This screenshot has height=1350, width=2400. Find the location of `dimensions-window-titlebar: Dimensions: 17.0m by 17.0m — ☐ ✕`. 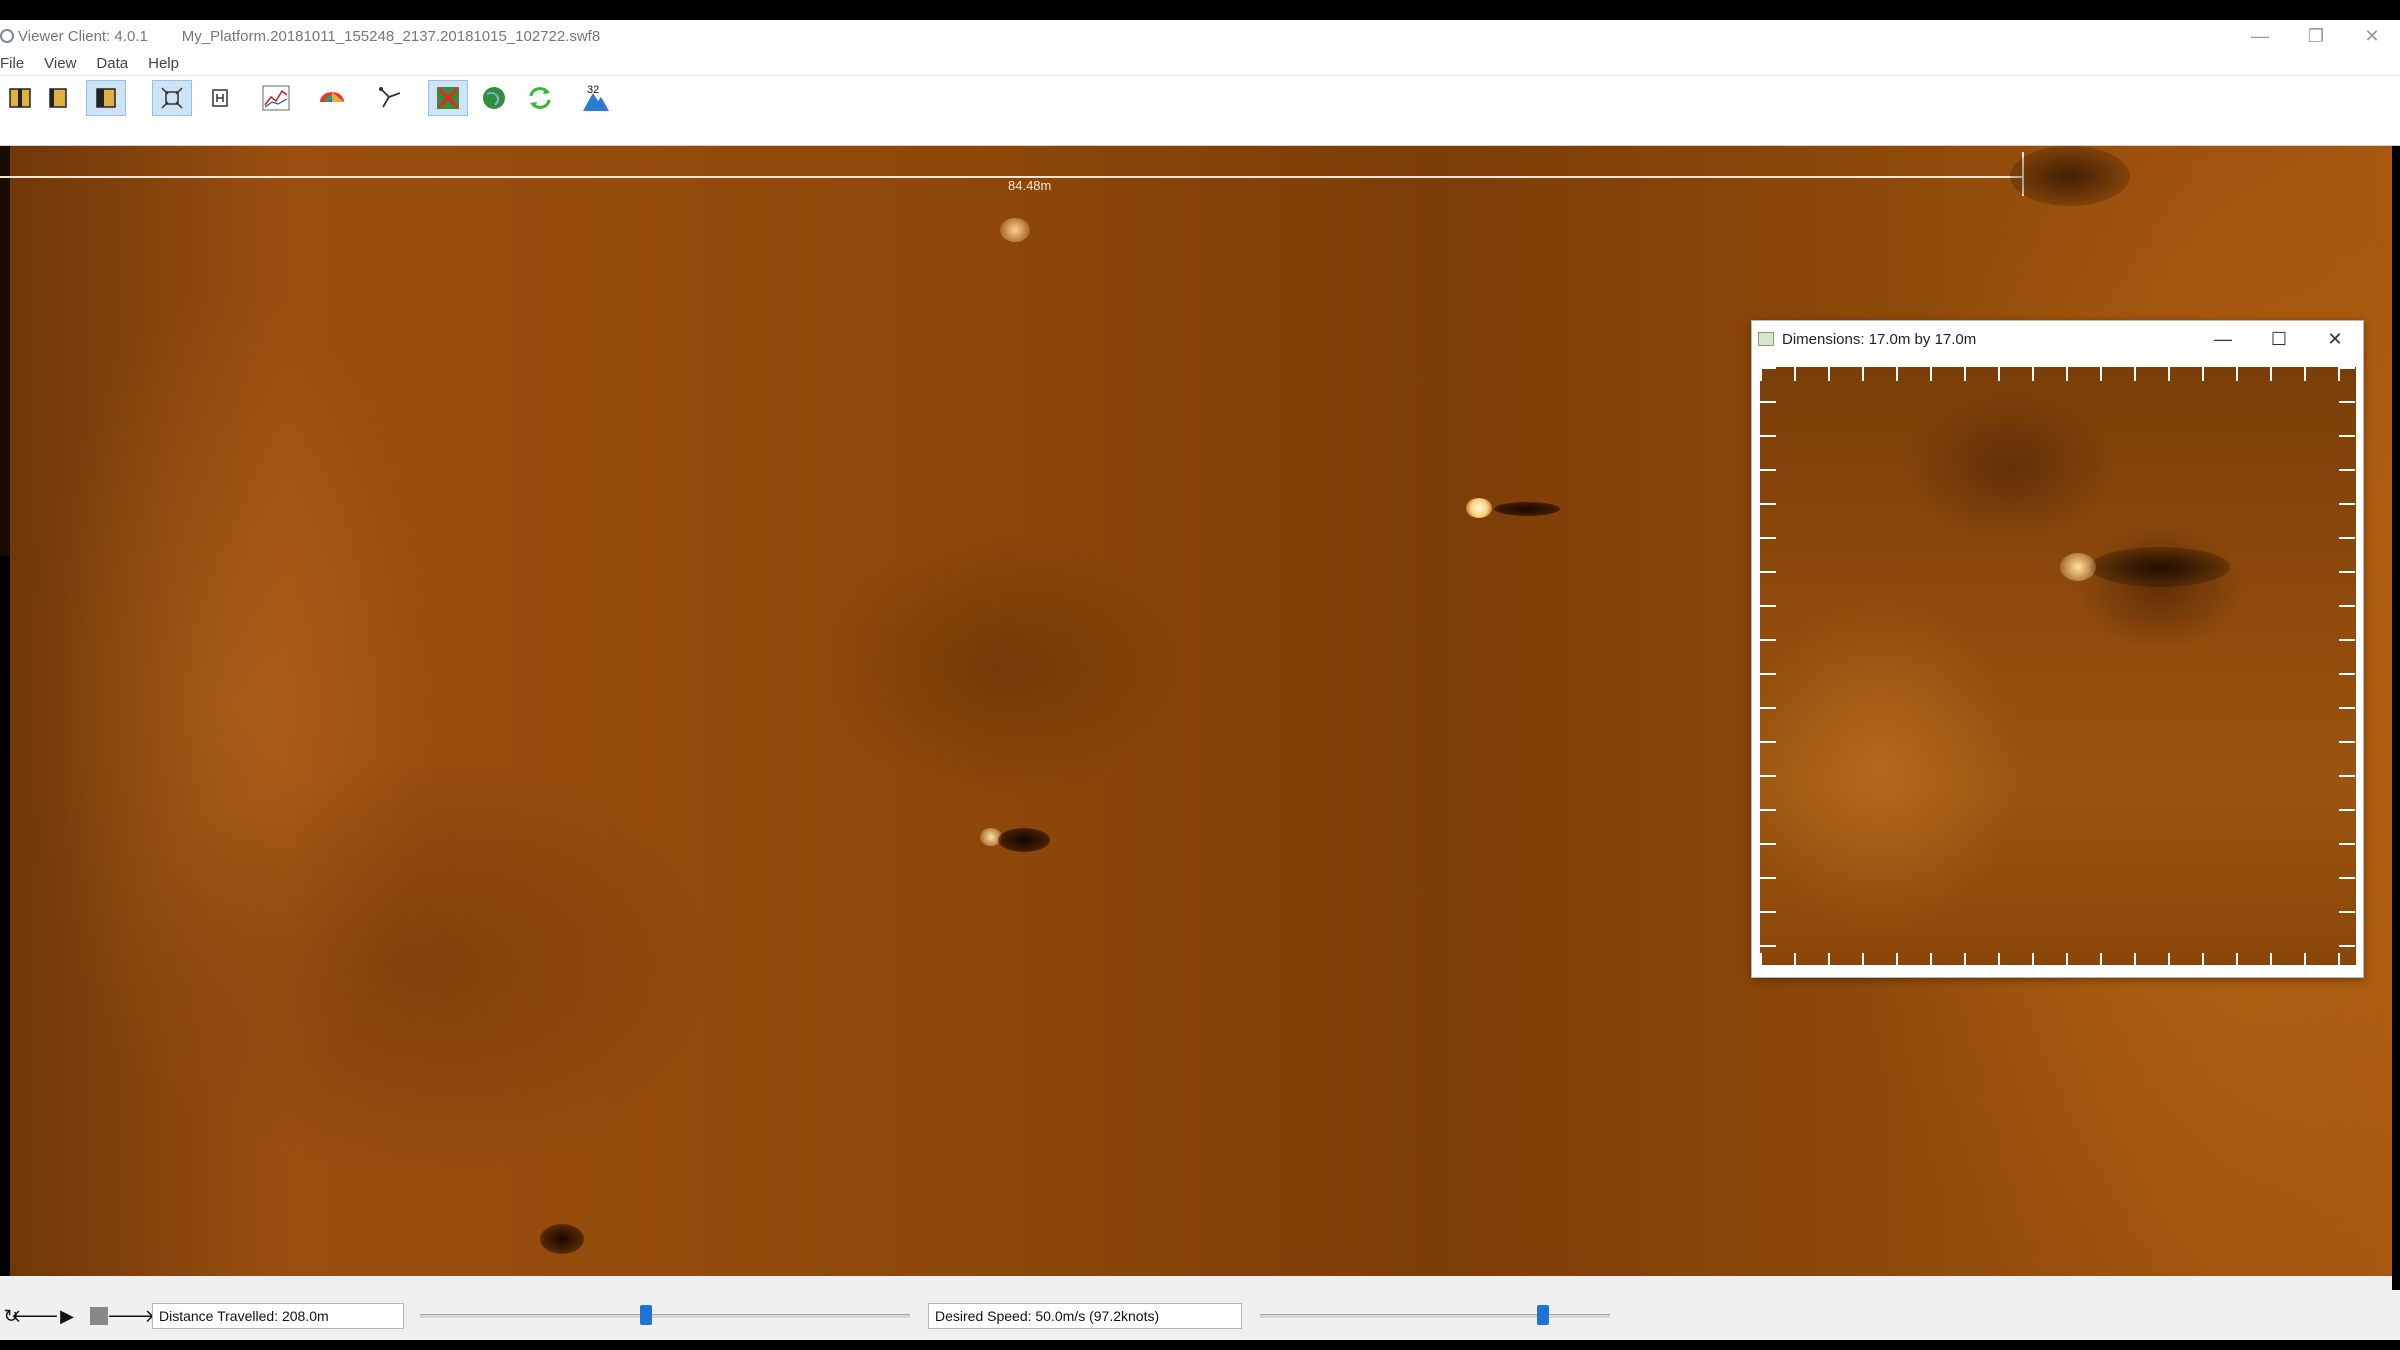

dimensions-window-titlebar: Dimensions: 17.0m by 17.0m — ☐ ✕ is located at coordinates (2057, 339).